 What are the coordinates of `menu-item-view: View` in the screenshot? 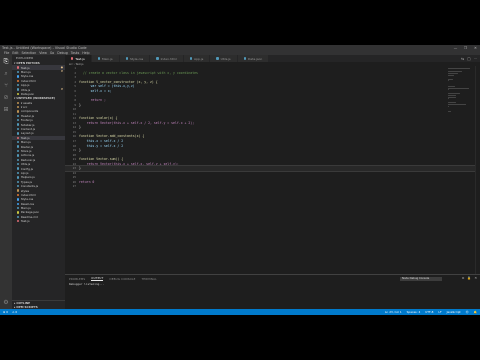 It's located at (43, 53).